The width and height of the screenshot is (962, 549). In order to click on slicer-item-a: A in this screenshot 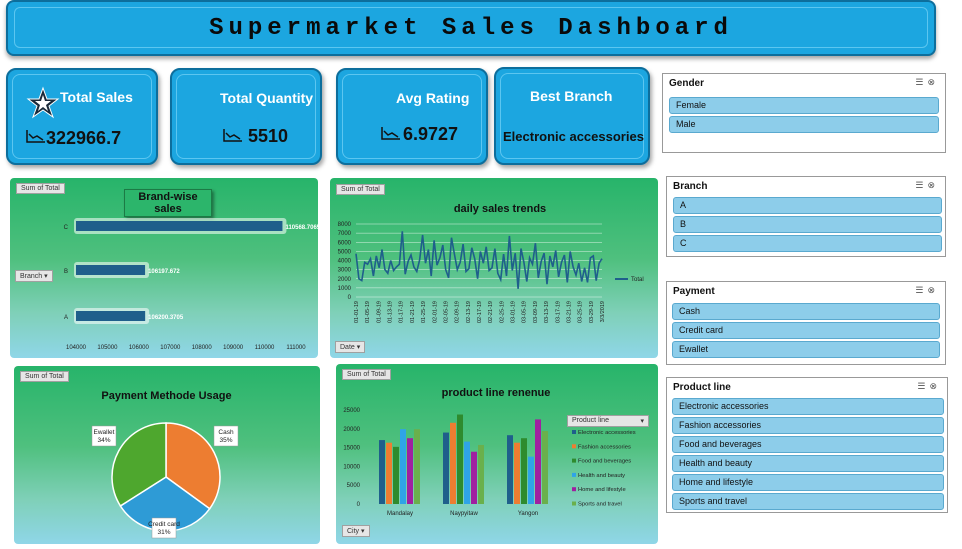, I will do `click(807, 205)`.